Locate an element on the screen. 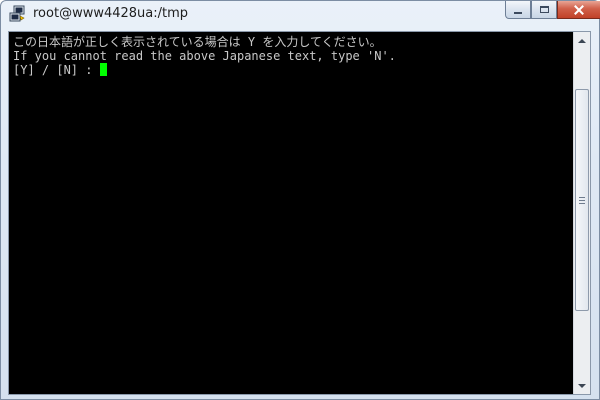  scroll-up-button is located at coordinates (582, 40).